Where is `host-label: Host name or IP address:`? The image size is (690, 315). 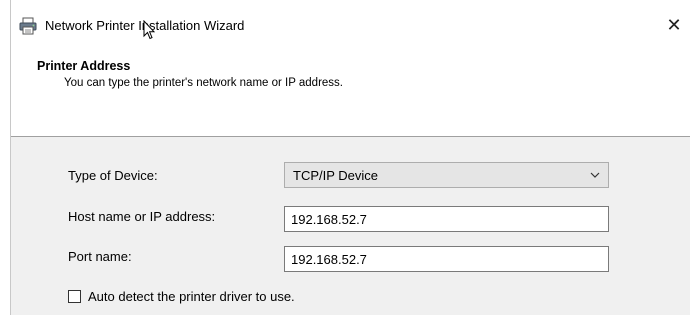
host-label: Host name or IP address: is located at coordinates (142, 216).